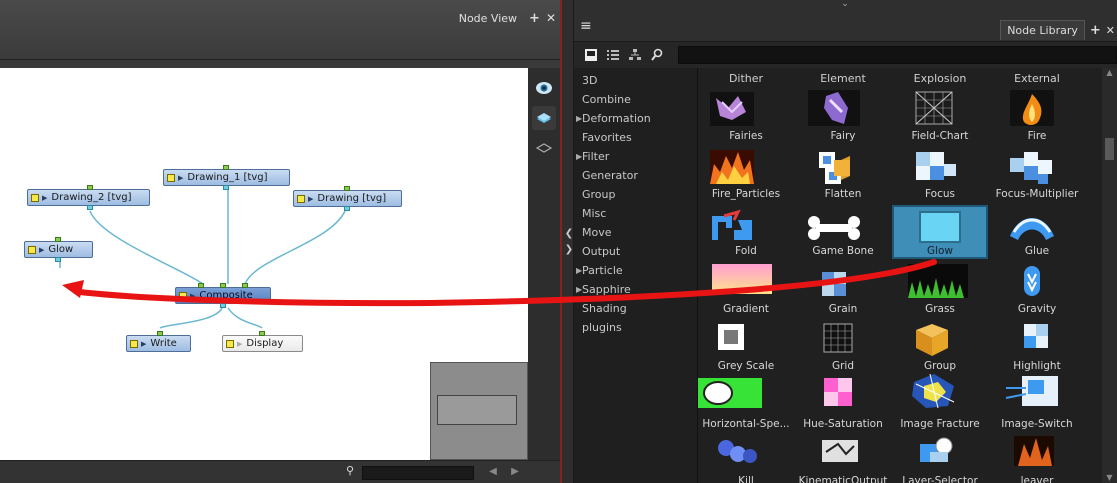 The height and width of the screenshot is (483, 1117). What do you see at coordinates (592, 157) in the screenshot?
I see `category-filter: ▶ Filter` at bounding box center [592, 157].